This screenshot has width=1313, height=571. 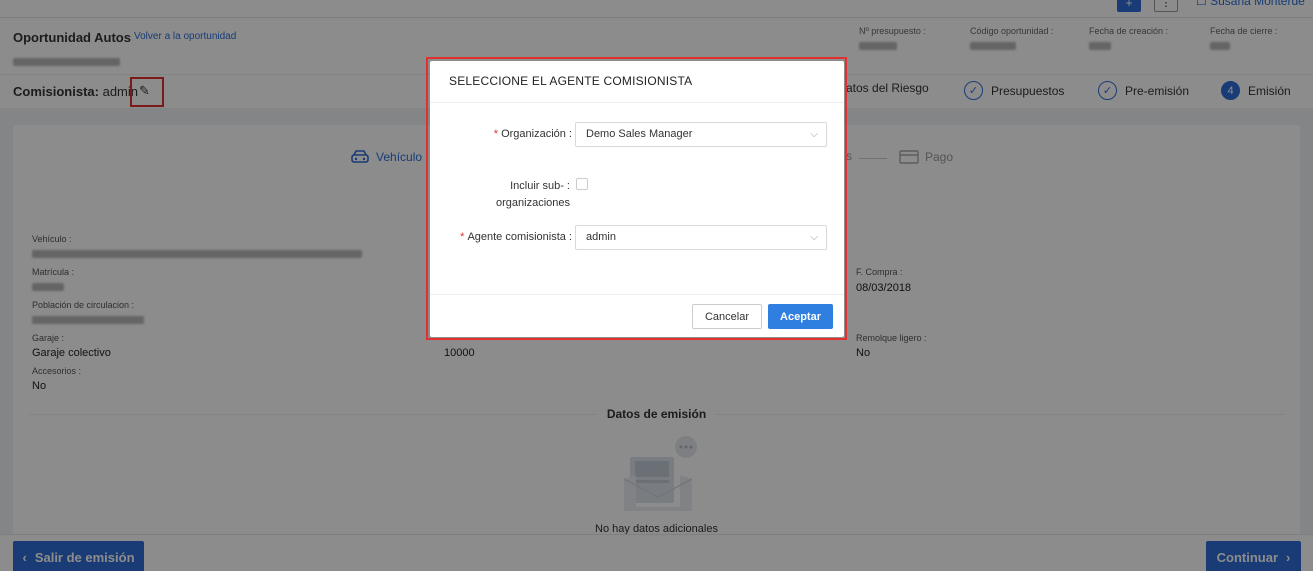 What do you see at coordinates (516, 237) in the screenshot?
I see `commission-agent-label: * Agente comisionista :` at bounding box center [516, 237].